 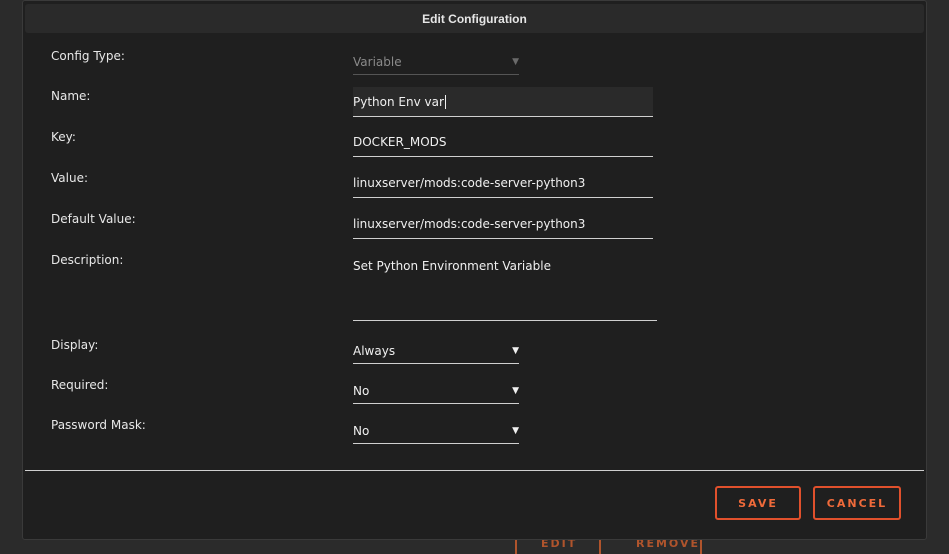 I want to click on config-type-label: Config Type:, so click(x=88, y=56).